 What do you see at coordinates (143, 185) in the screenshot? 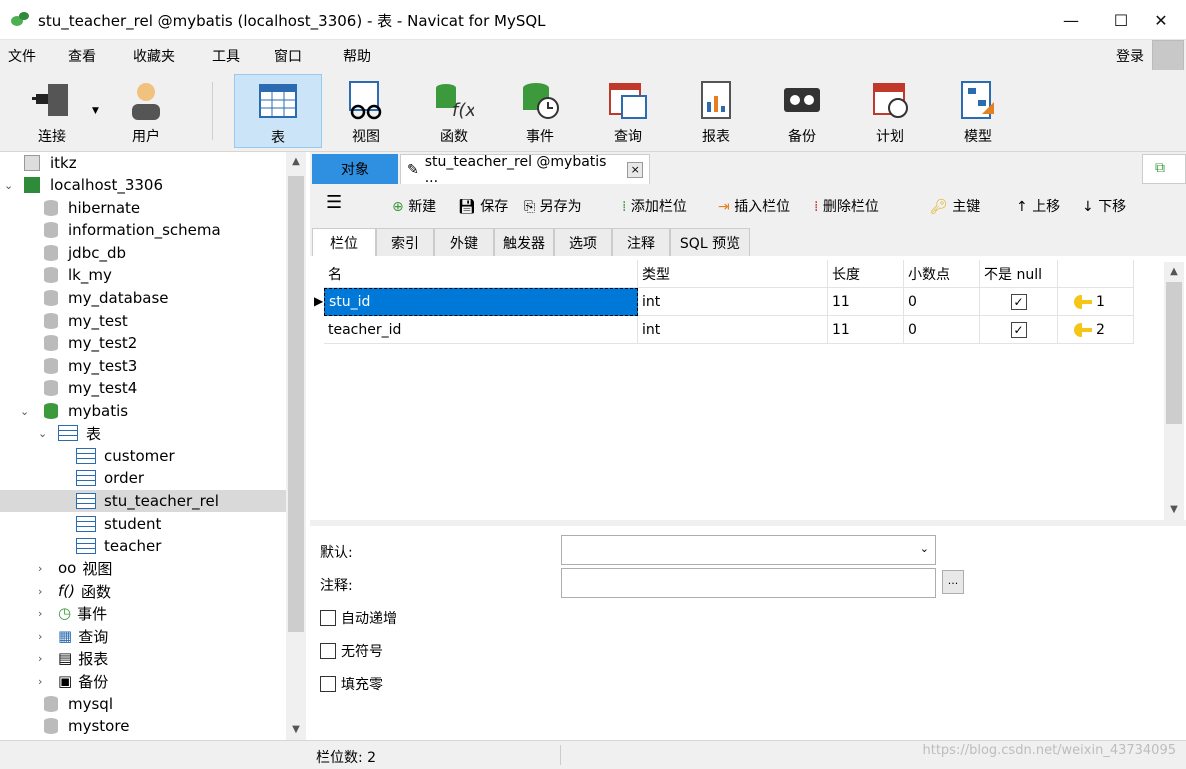
I see `tree-connection-localhost: ⌄ localhost_3306` at bounding box center [143, 185].